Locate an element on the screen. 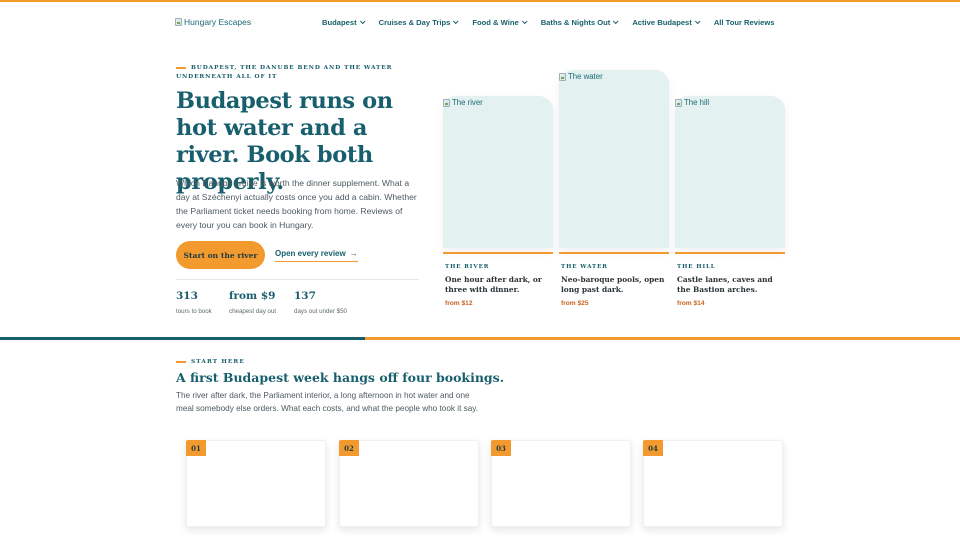 The width and height of the screenshot is (960, 540). step-number: 04 is located at coordinates (653, 448).